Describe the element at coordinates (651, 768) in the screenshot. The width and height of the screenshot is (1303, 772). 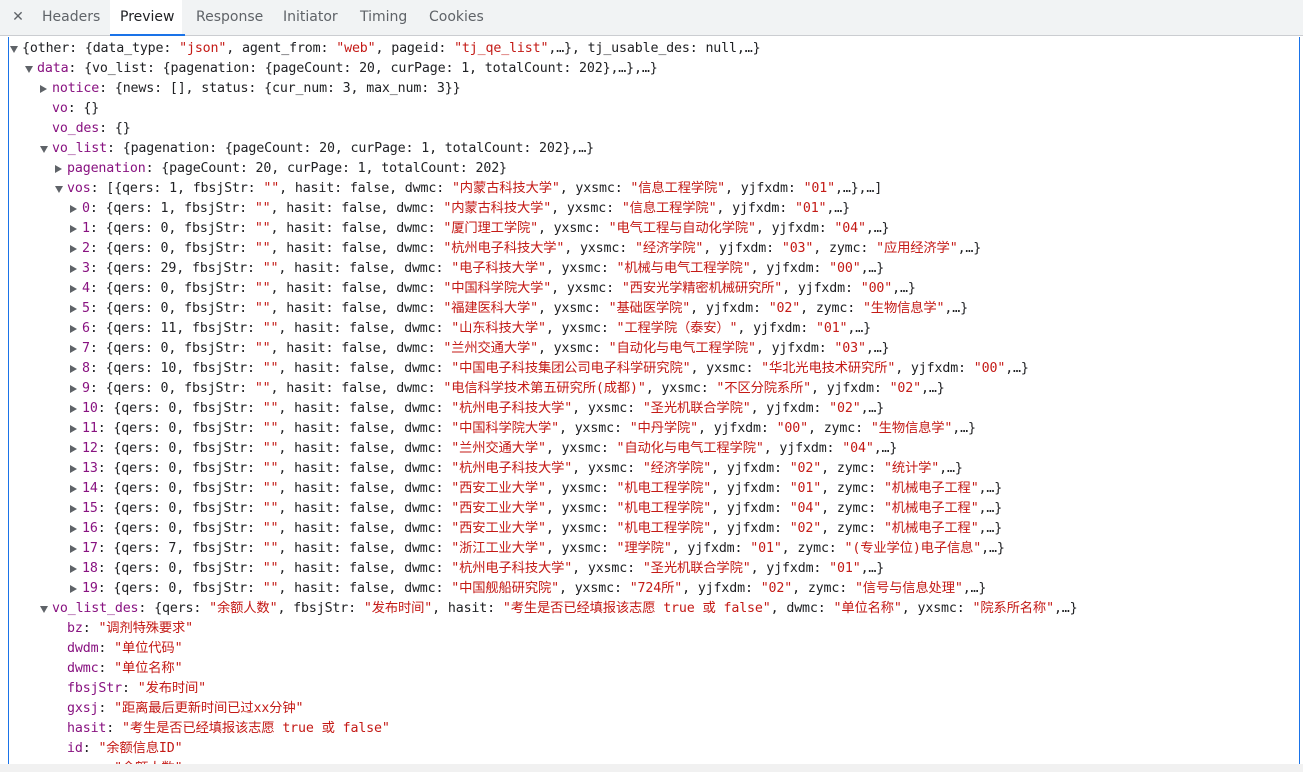
I see `horizontal-scrollbar` at that location.